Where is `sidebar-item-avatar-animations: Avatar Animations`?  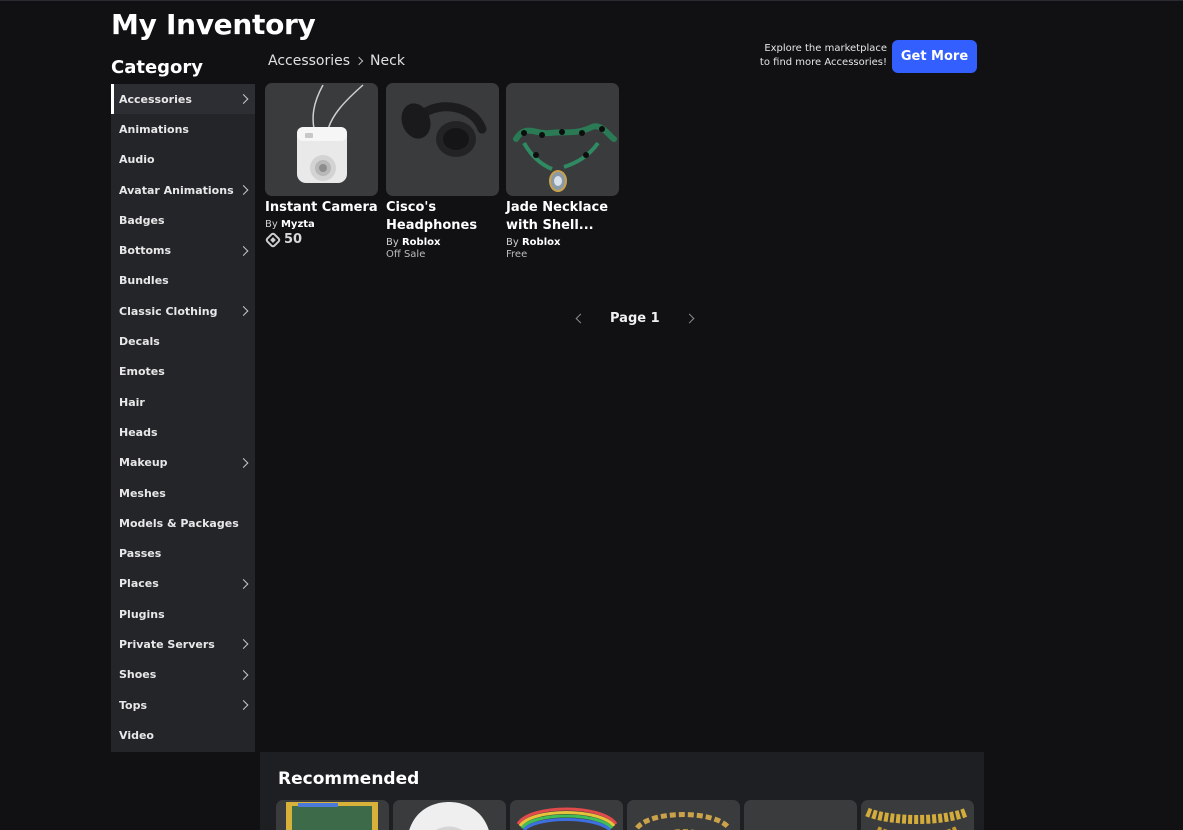
sidebar-item-avatar-animations: Avatar Animations is located at coordinates (183, 190).